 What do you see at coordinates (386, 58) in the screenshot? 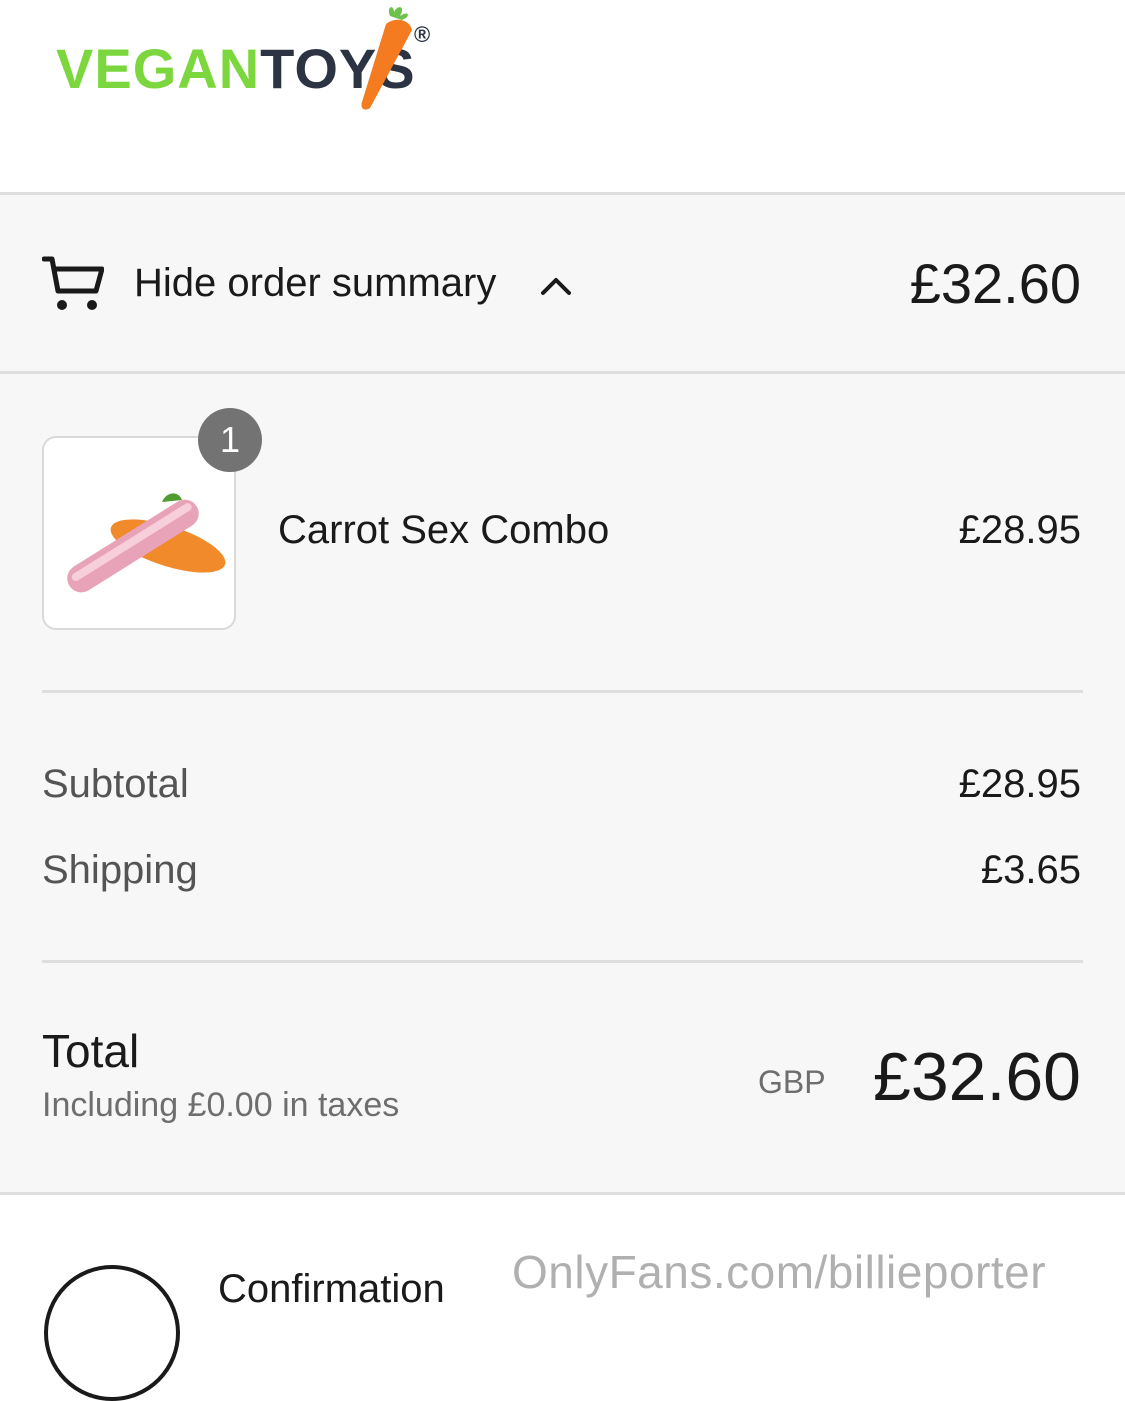
I see `carrot-icon` at bounding box center [386, 58].